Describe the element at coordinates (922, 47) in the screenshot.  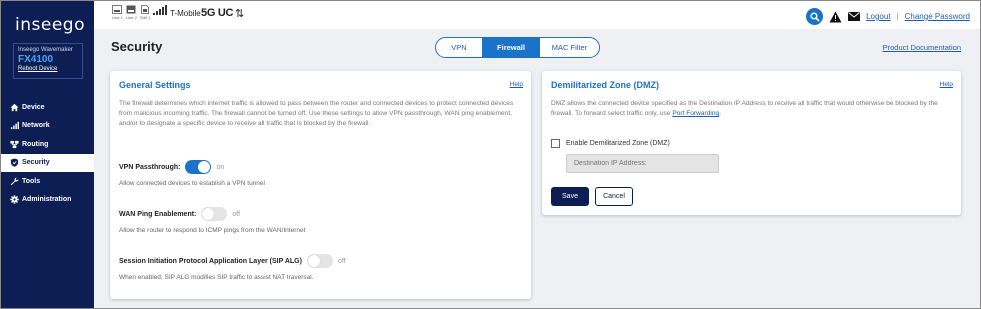
I see `product-documentation-link: Product Documentation` at that location.